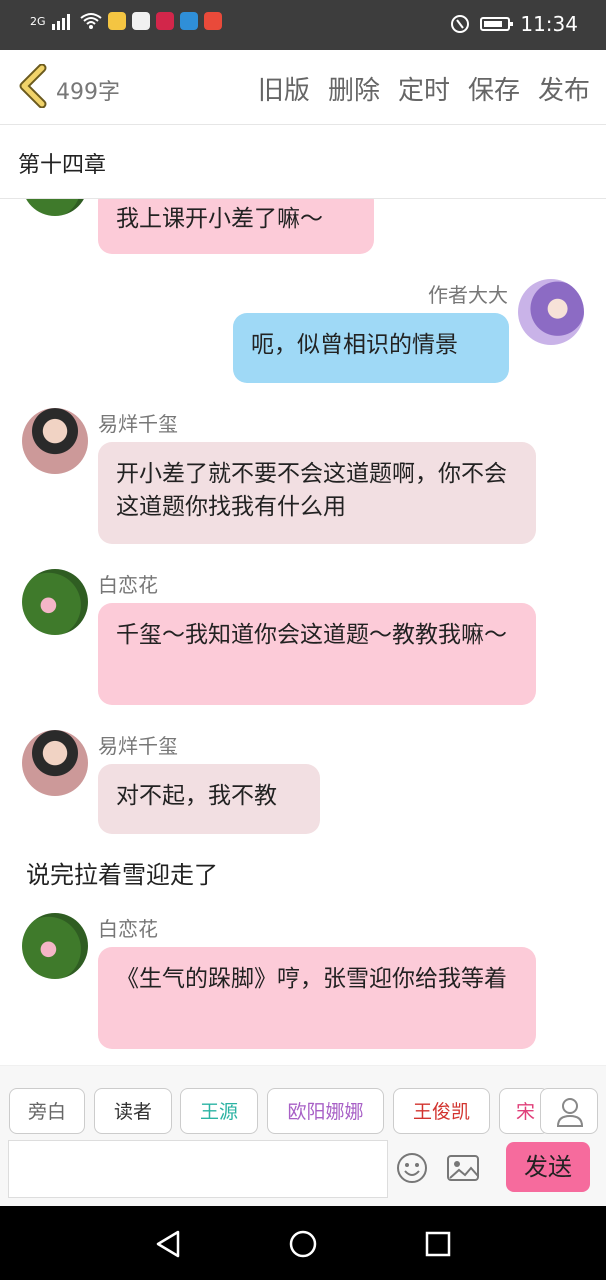  I want to click on back-chevron-icon, so click(33, 86).